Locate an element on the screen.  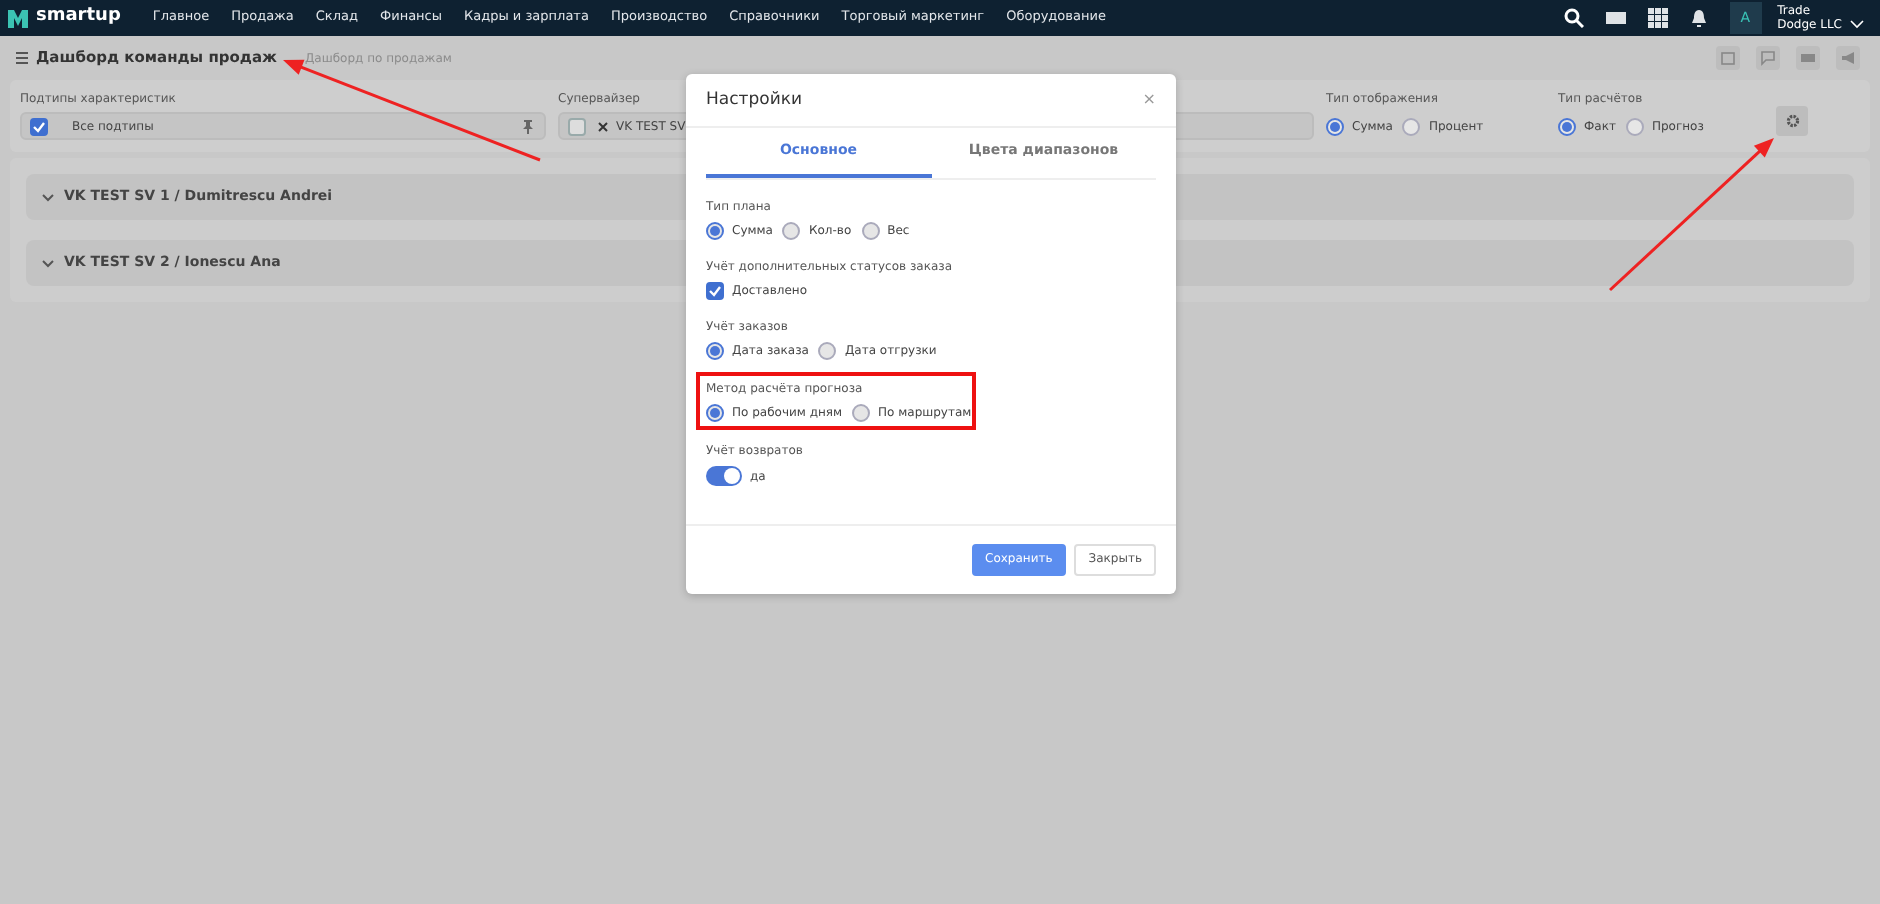
dialog-title: Настройки is located at coordinates (754, 100).